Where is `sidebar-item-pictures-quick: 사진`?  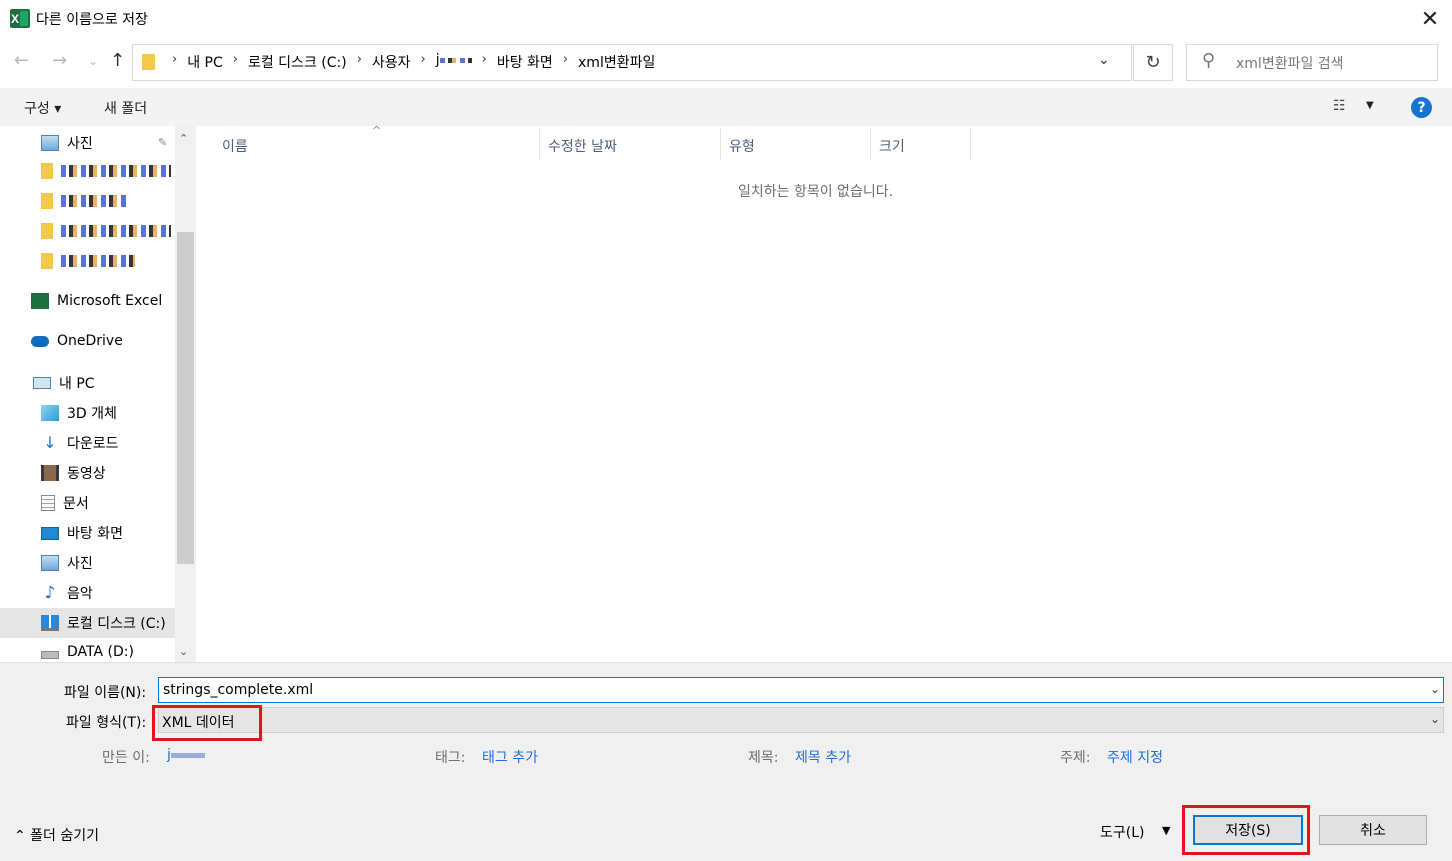 sidebar-item-pictures-quick: 사진 is located at coordinates (67, 143).